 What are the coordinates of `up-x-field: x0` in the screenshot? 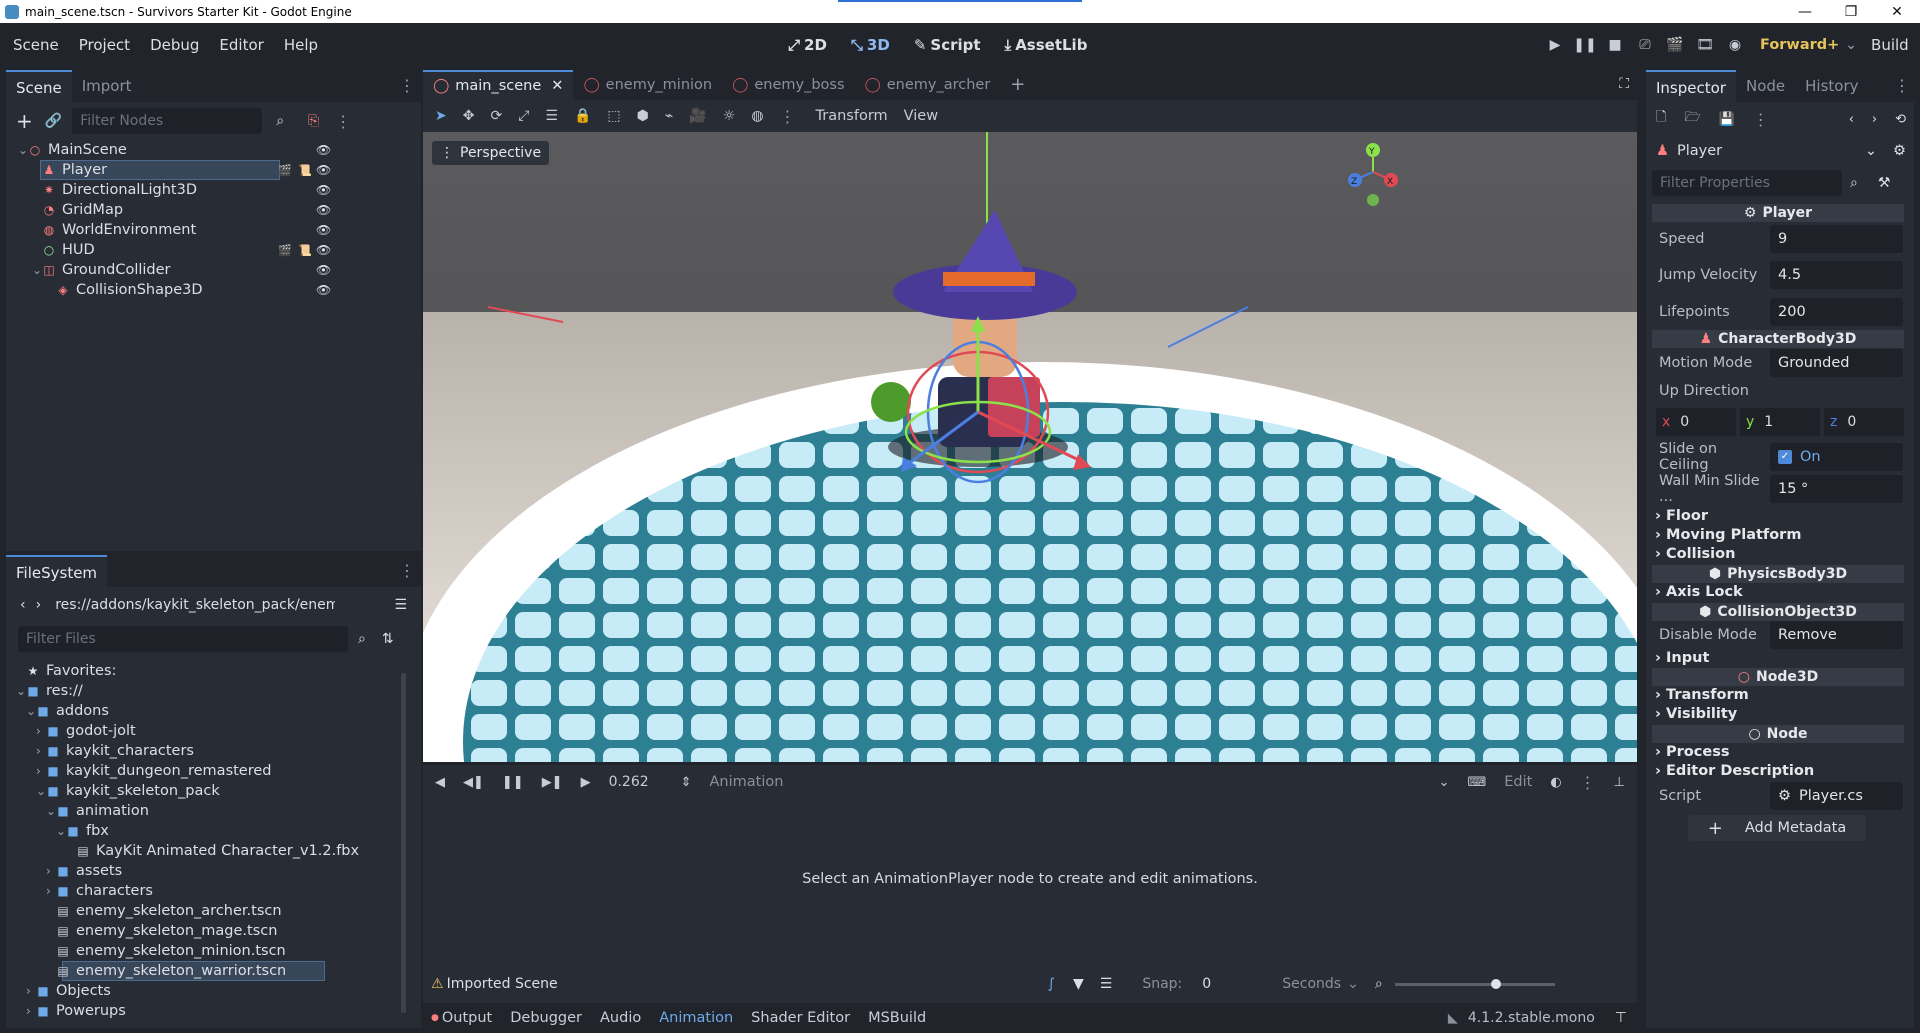 It's located at (1696, 422).